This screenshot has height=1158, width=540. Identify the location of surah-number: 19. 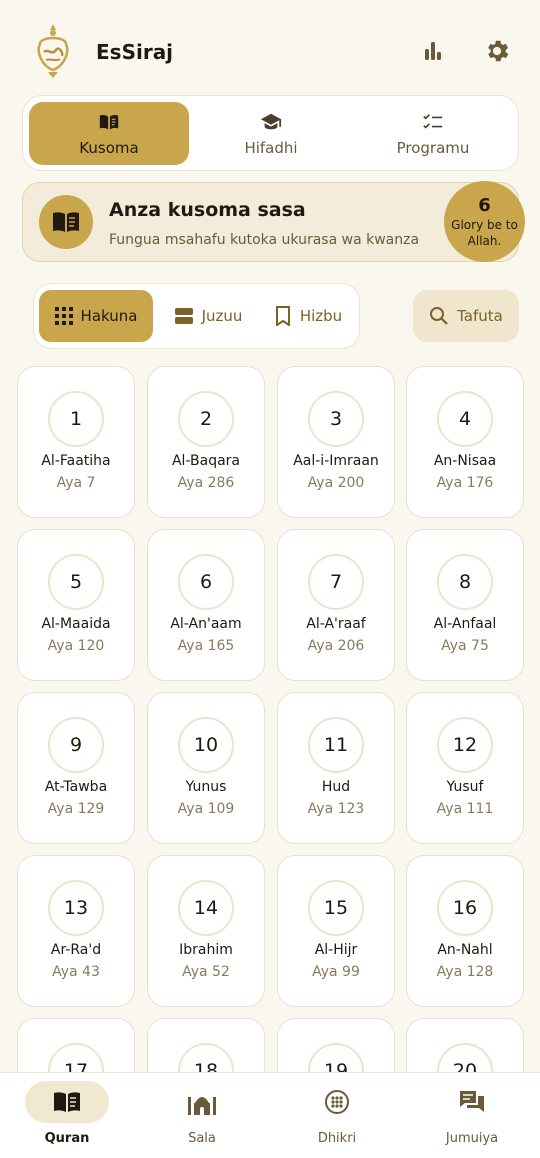
(336, 1057).